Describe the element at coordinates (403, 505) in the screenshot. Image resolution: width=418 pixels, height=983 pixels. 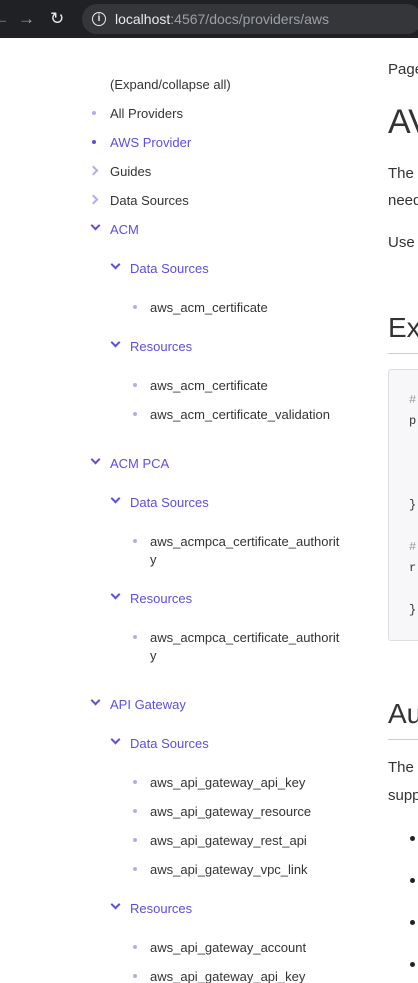
I see `code-block: # p } # r }` at that location.